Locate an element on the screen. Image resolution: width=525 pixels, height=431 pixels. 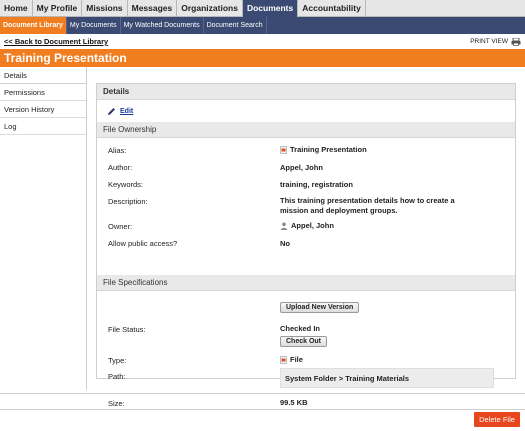
upload-wrap: Upload New Version is located at coordinates (320, 307).